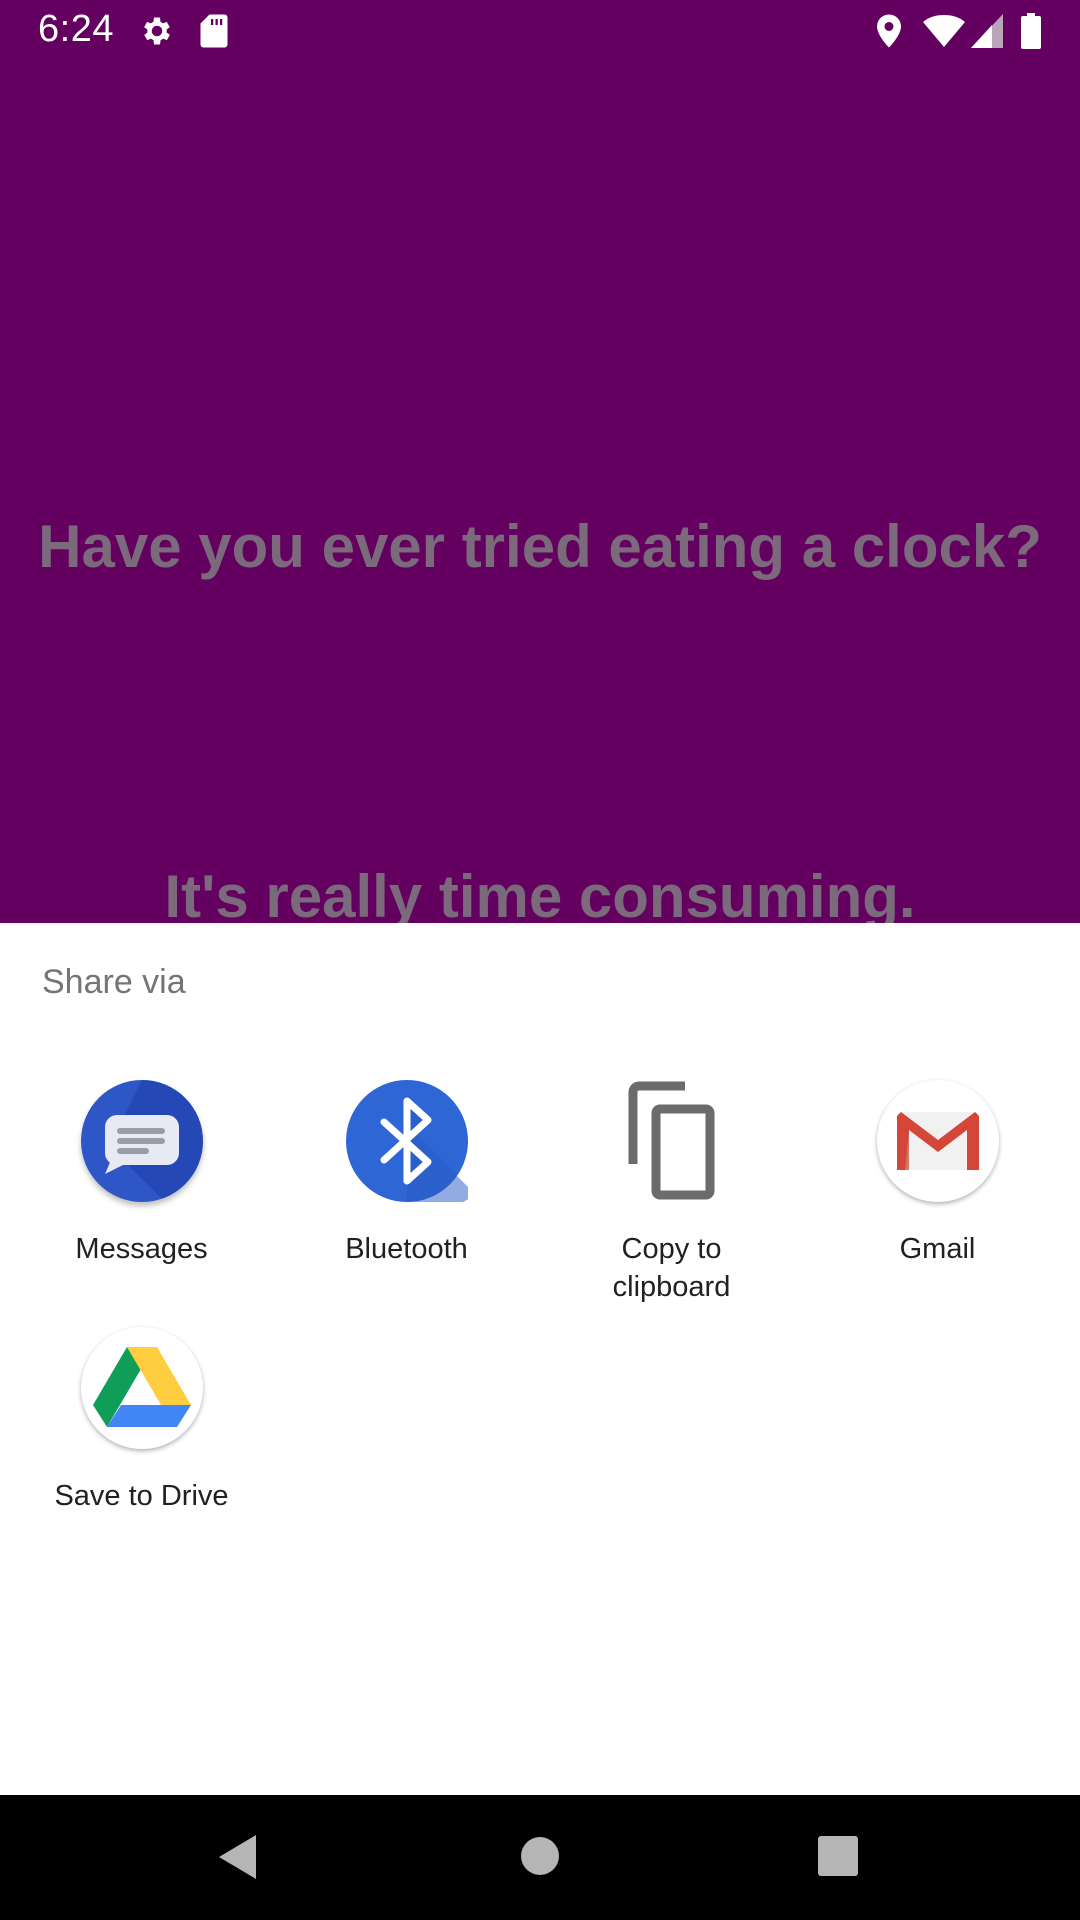 The height and width of the screenshot is (1920, 1080). What do you see at coordinates (214, 33) in the screenshot?
I see `sd-card-icon` at bounding box center [214, 33].